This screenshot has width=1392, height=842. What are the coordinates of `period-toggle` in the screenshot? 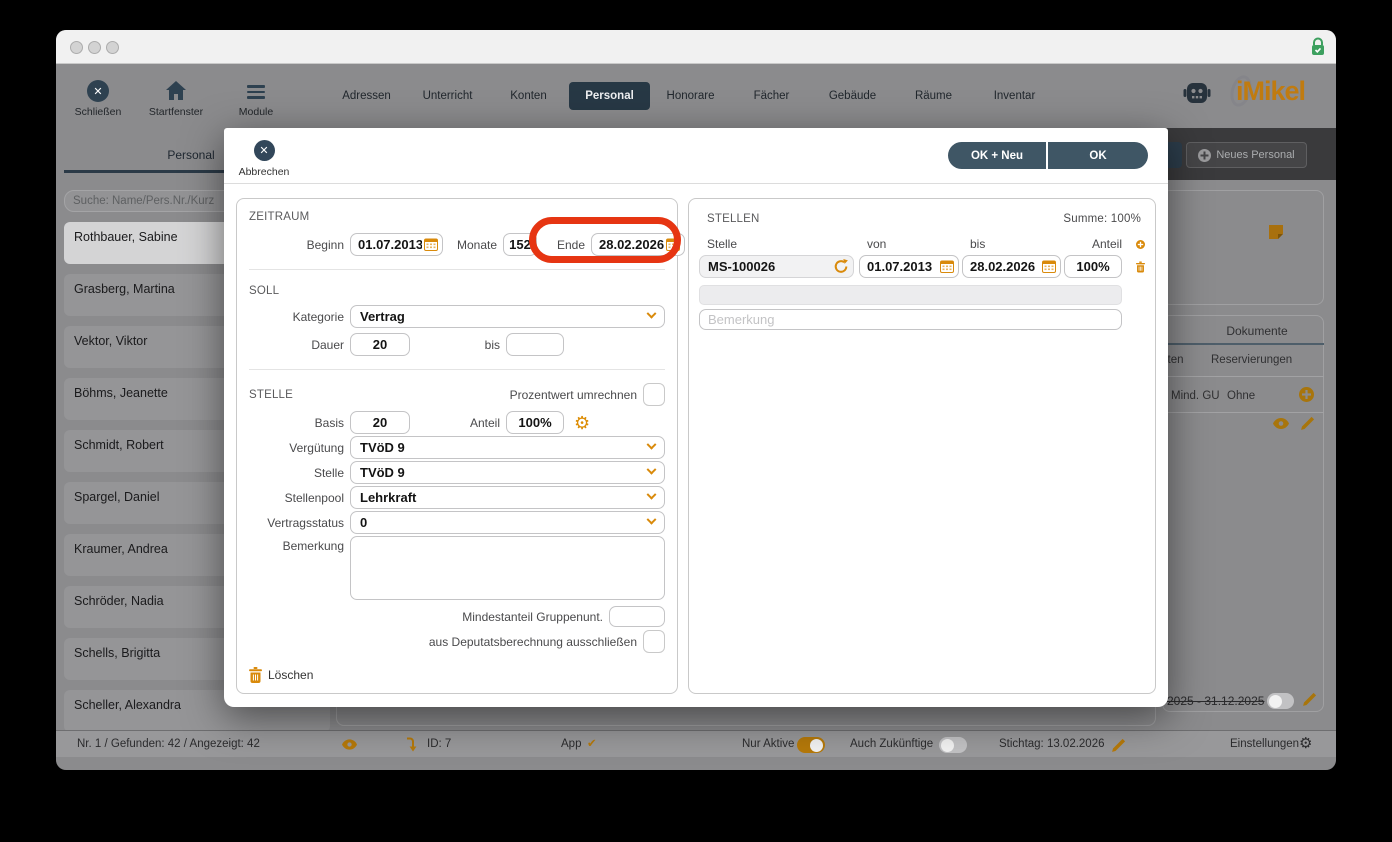 It's located at (1280, 701).